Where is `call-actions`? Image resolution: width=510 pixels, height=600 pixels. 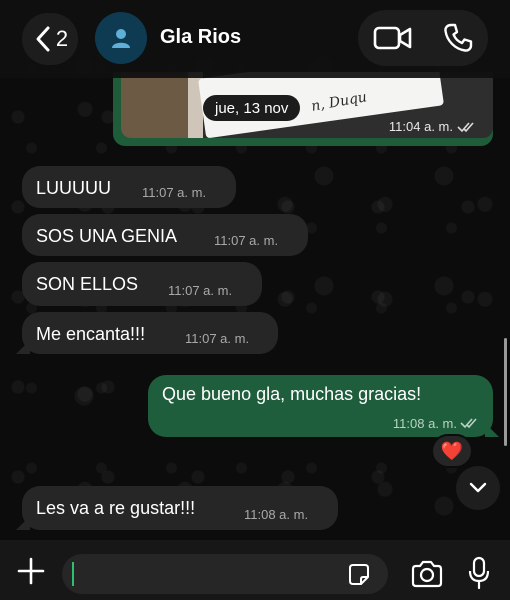 call-actions is located at coordinates (423, 38).